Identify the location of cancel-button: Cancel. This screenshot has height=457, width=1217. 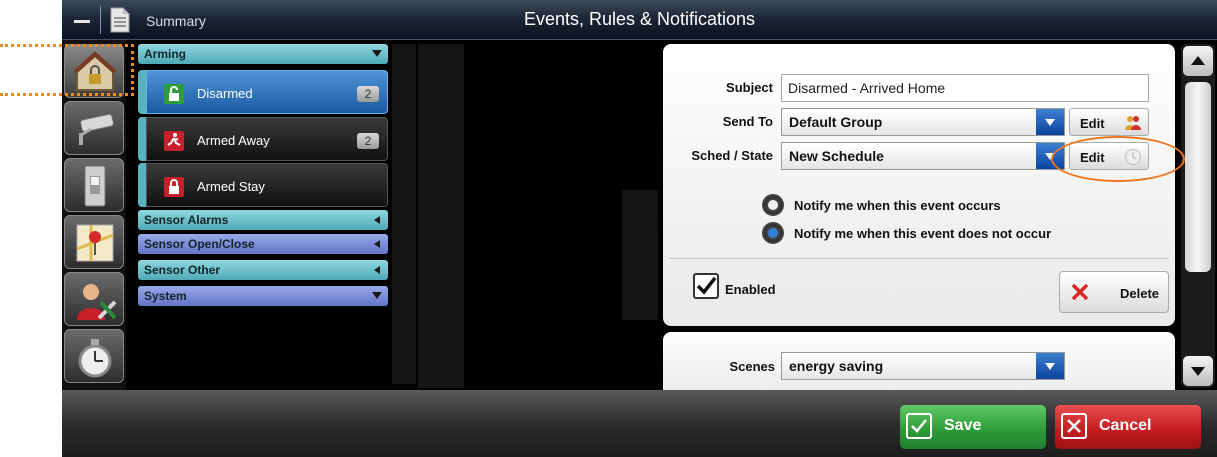
(1128, 427).